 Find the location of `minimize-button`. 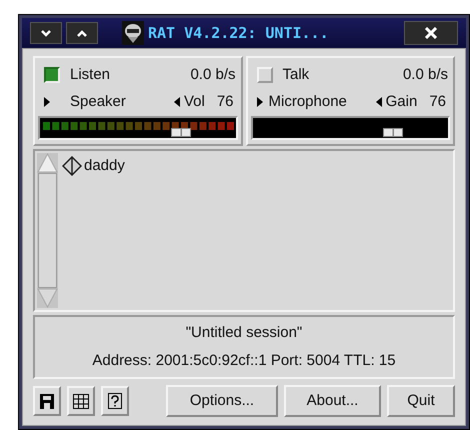

minimize-button is located at coordinates (46, 33).